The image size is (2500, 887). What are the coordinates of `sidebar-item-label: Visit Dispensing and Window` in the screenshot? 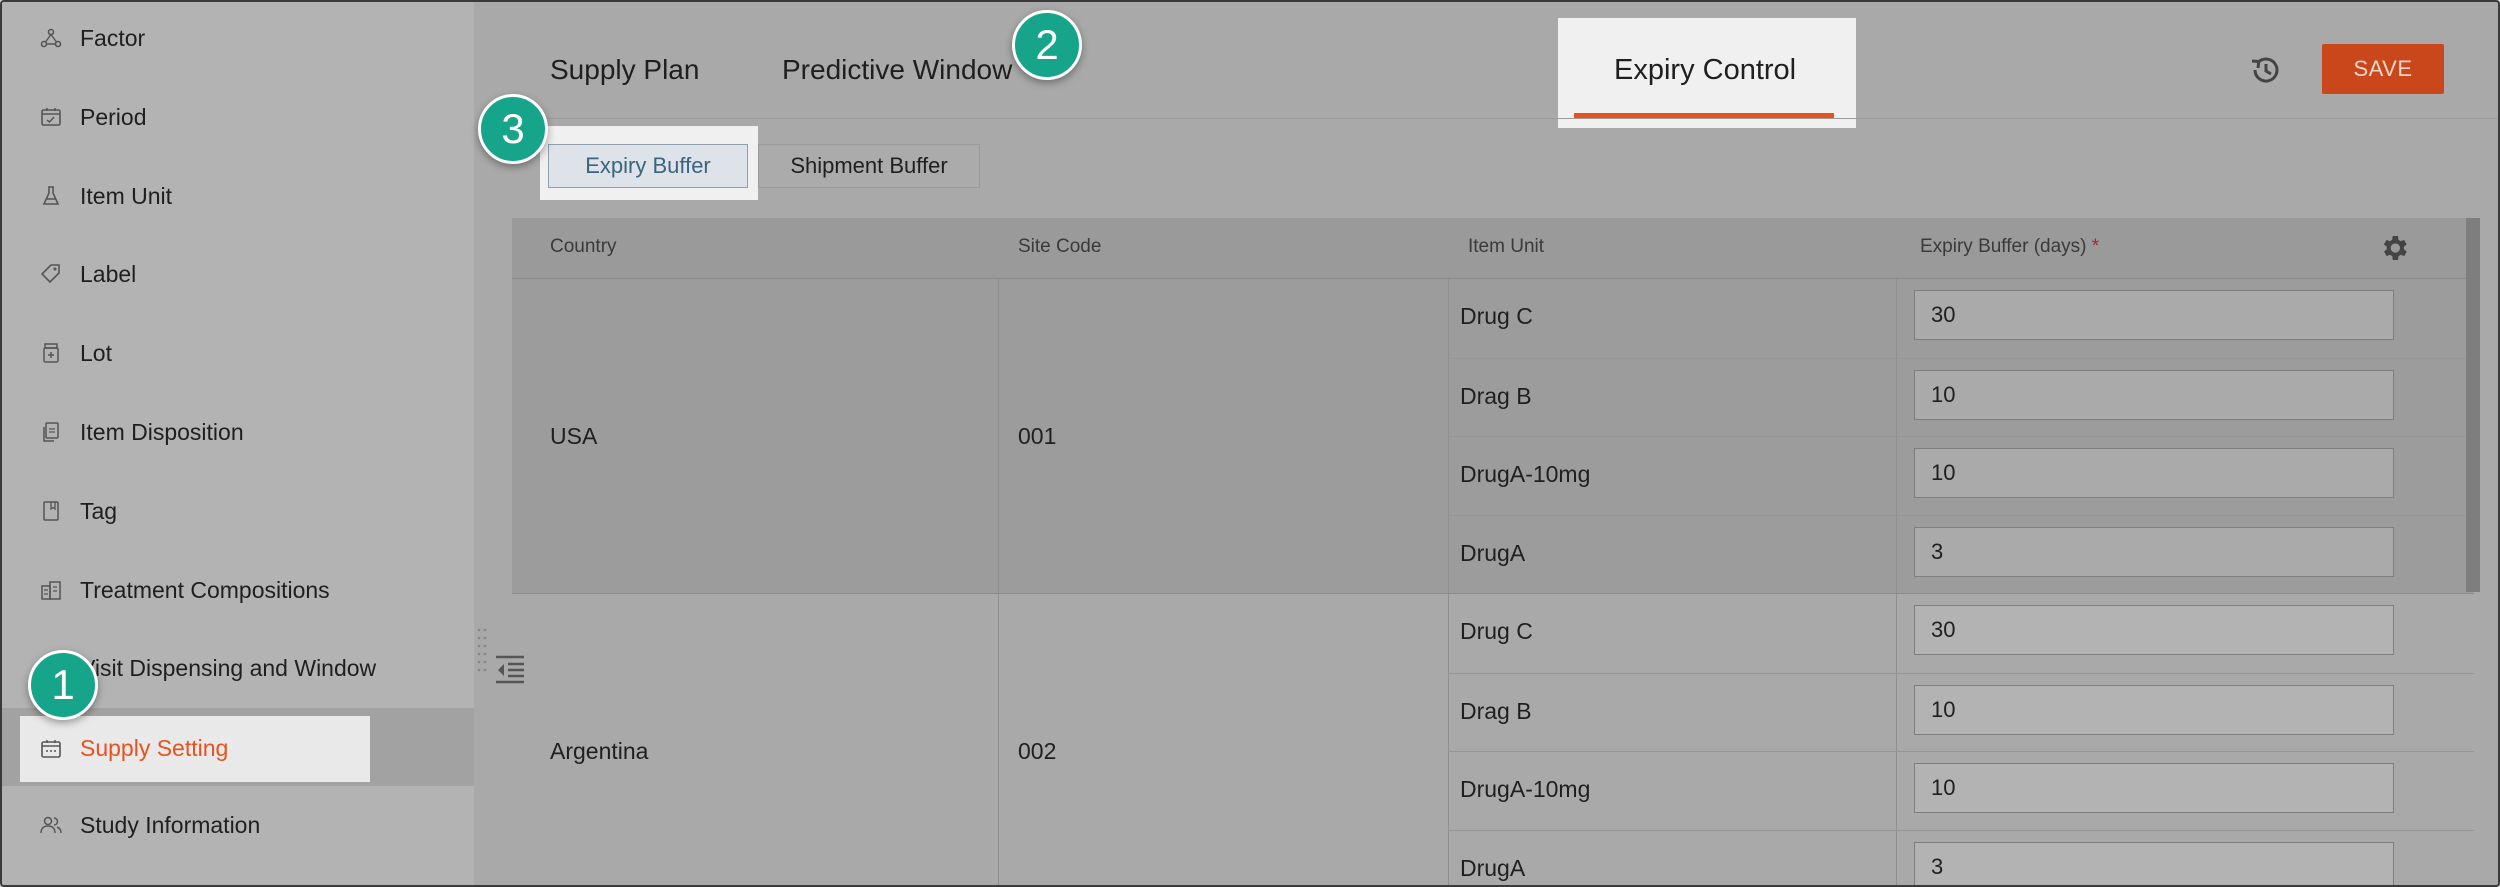 It's located at (228, 667).